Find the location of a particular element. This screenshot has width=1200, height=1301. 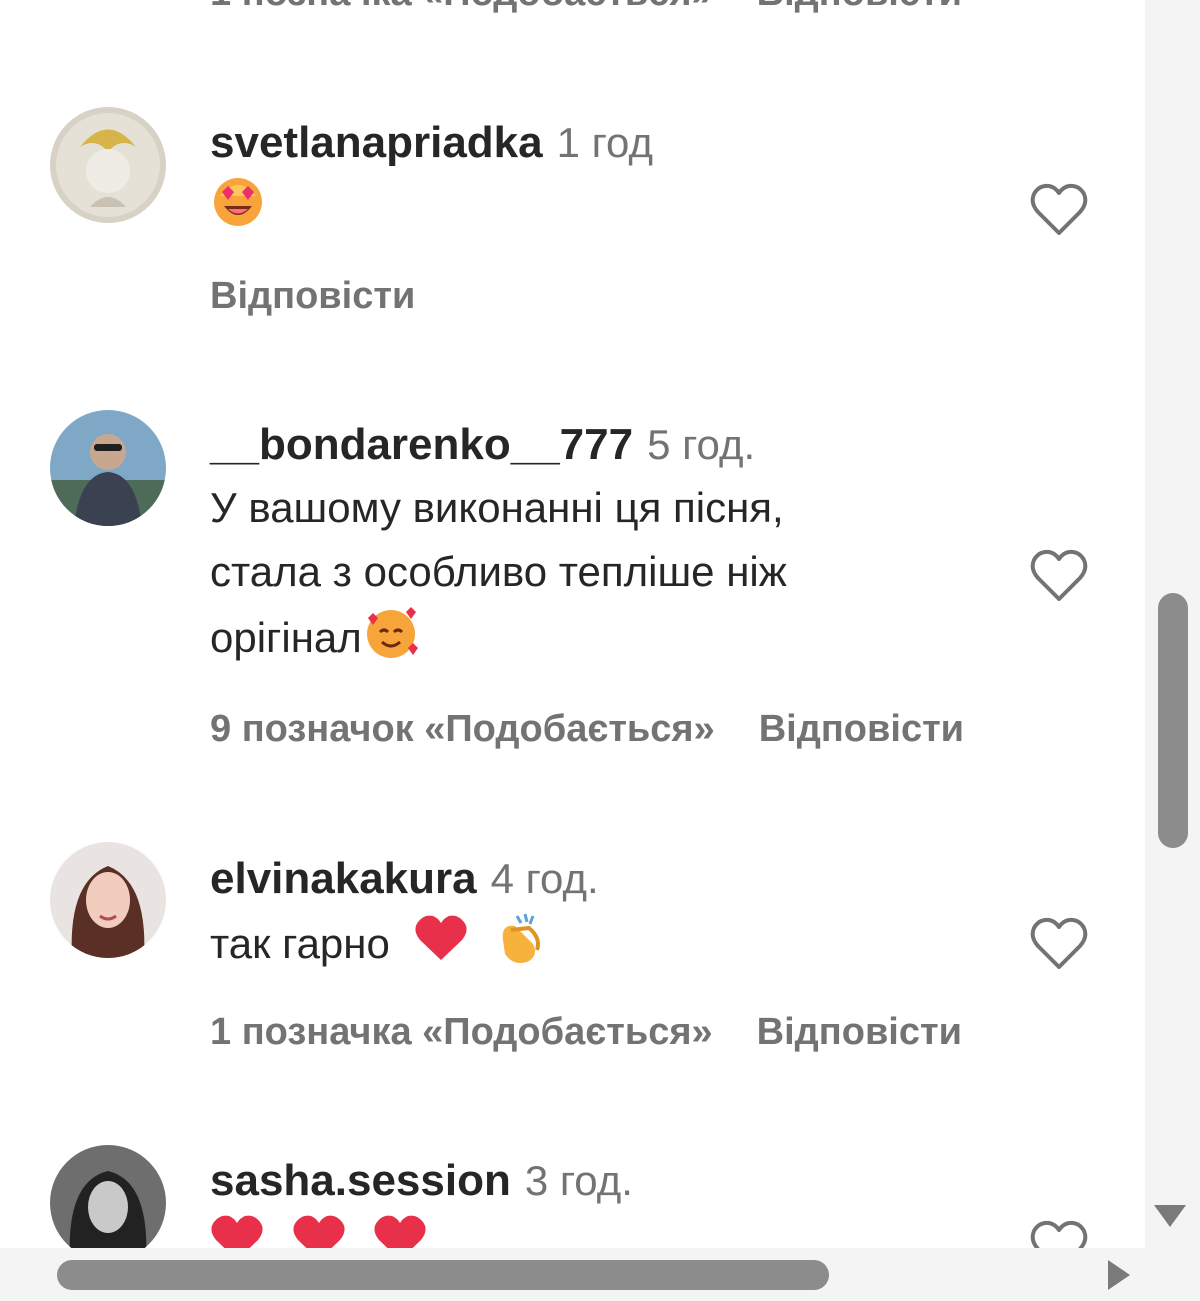

comment-meta: 1 позначка «Подобається» Відповісти is located at coordinates (586, 1032).